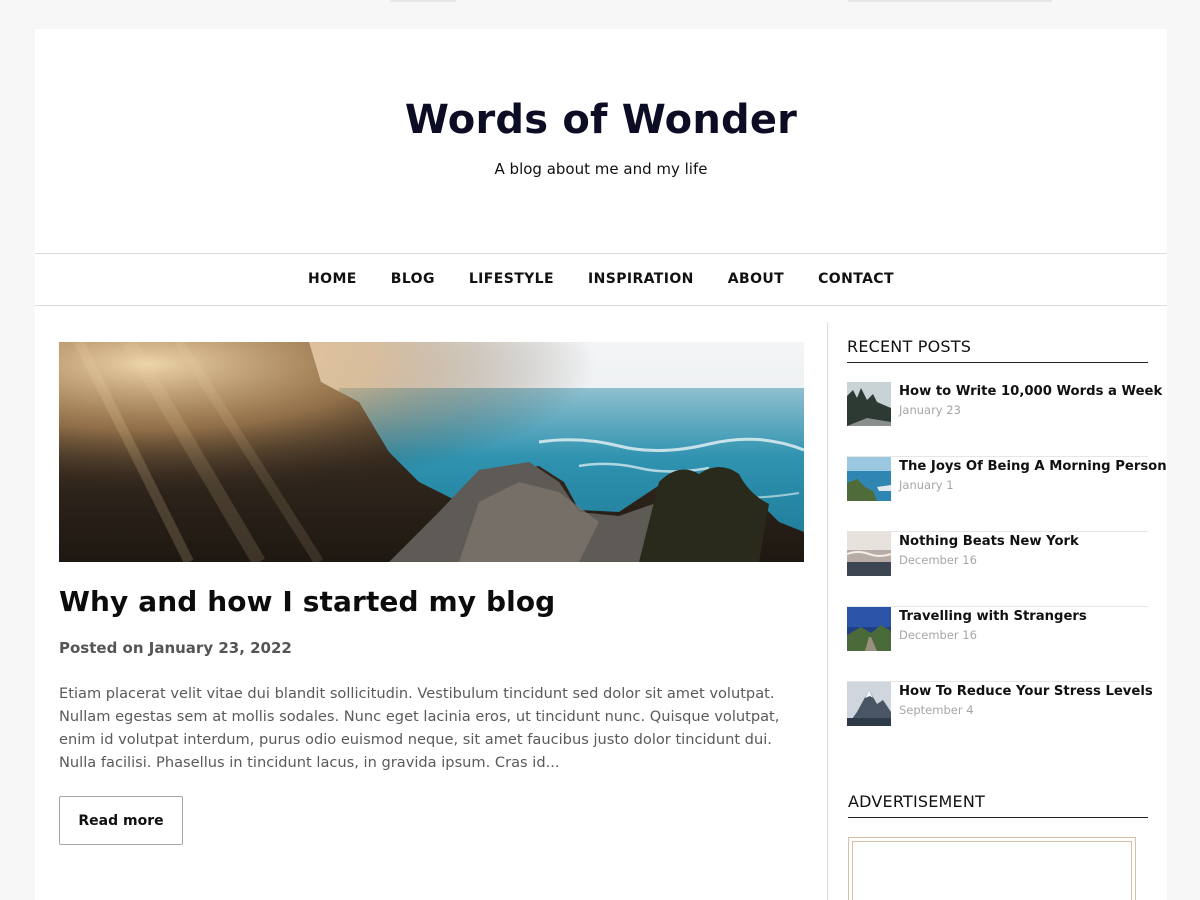  Describe the element at coordinates (601, 169) in the screenshot. I see `site-tagline: A blog about me and my life` at that location.